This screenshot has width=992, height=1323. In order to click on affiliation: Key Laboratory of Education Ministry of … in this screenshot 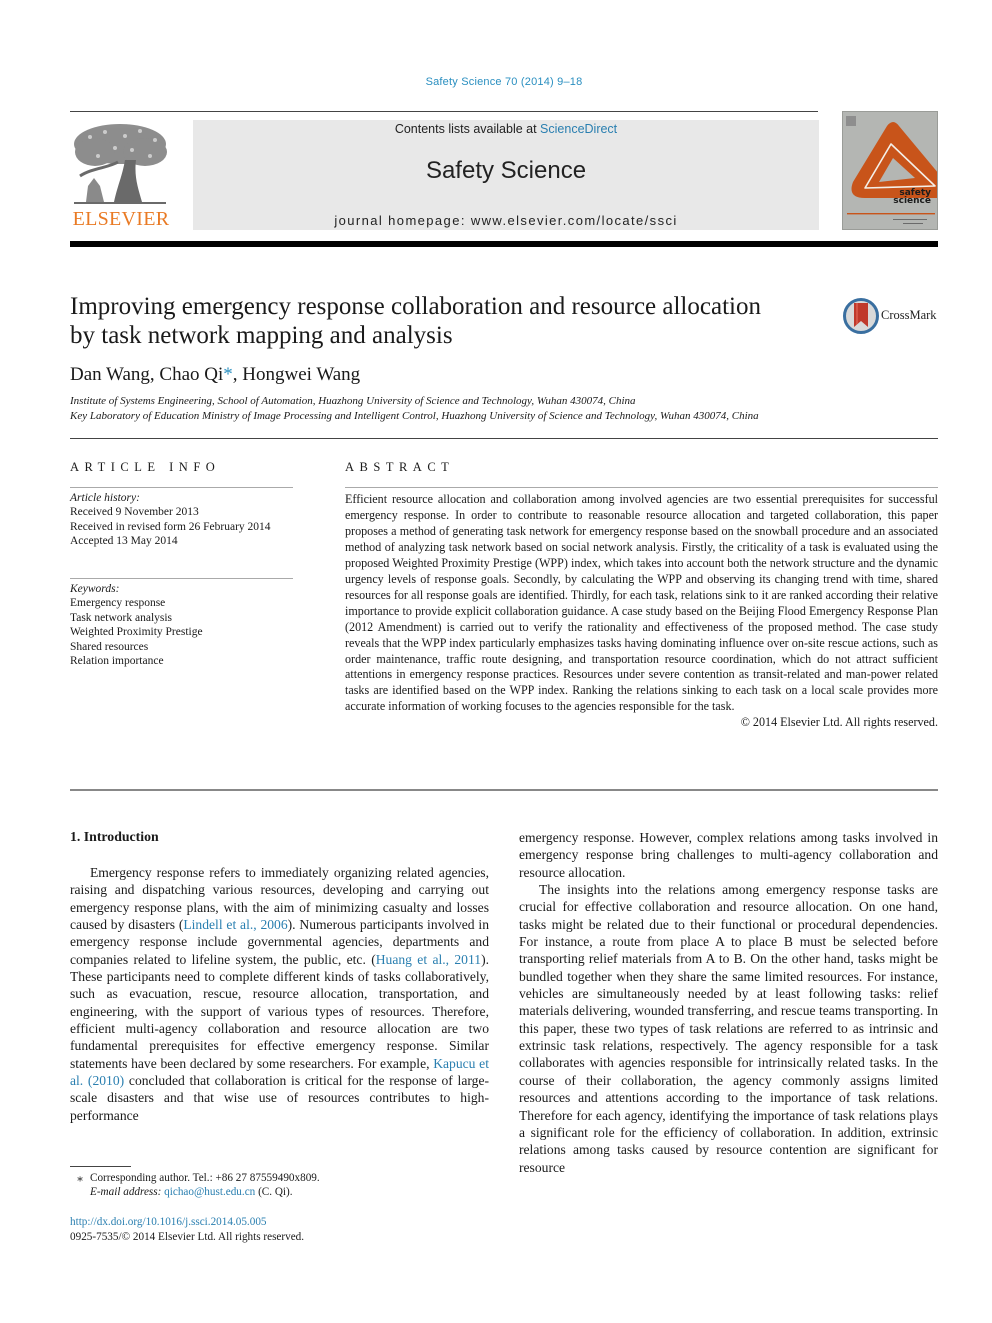, I will do `click(414, 416)`.